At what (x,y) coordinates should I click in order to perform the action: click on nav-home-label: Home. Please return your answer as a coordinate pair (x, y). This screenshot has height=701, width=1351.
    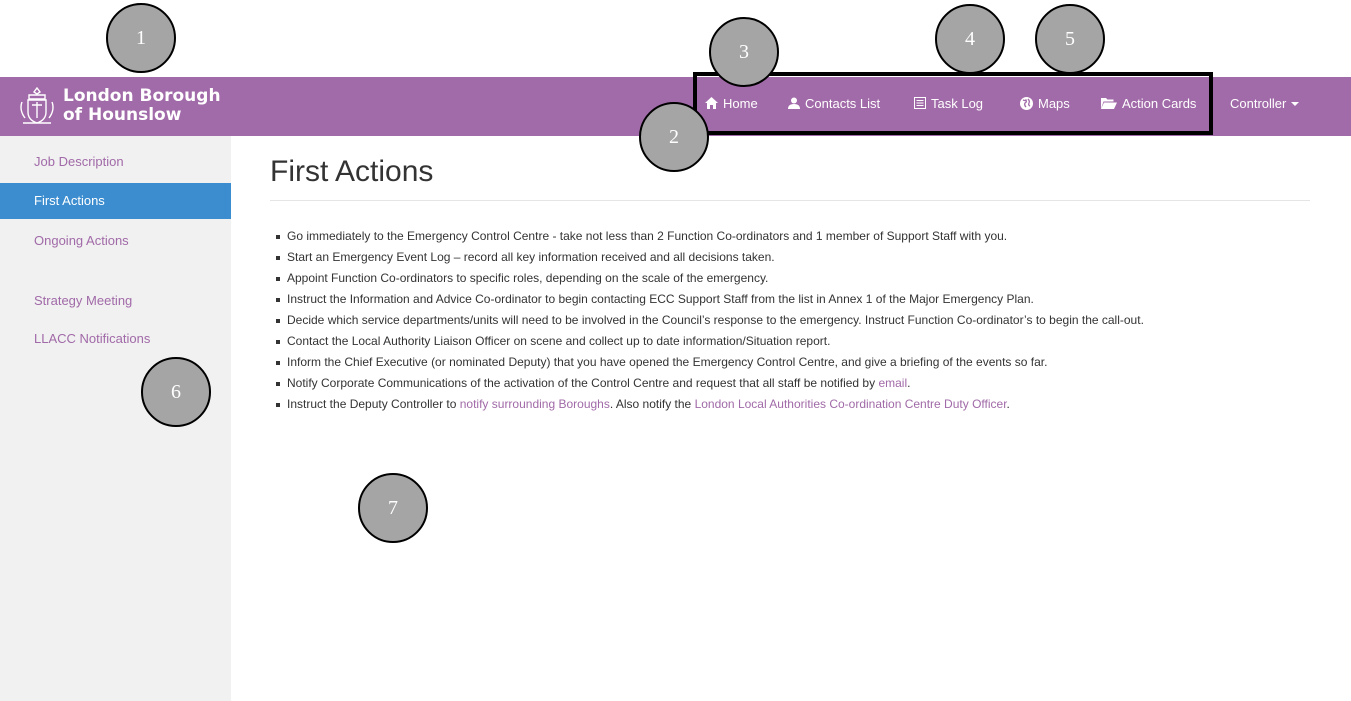
    Looking at the image, I should click on (740, 103).